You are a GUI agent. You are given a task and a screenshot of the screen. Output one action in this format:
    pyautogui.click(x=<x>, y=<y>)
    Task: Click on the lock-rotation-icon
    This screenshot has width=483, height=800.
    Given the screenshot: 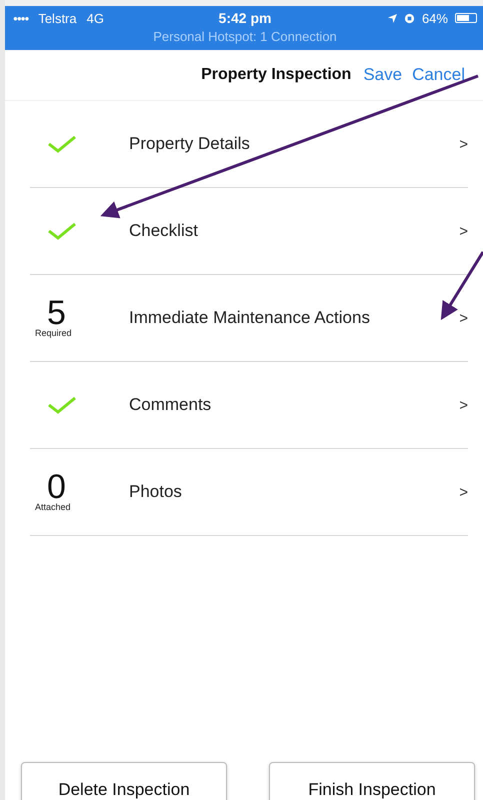 What is the action you would take?
    pyautogui.click(x=409, y=18)
    